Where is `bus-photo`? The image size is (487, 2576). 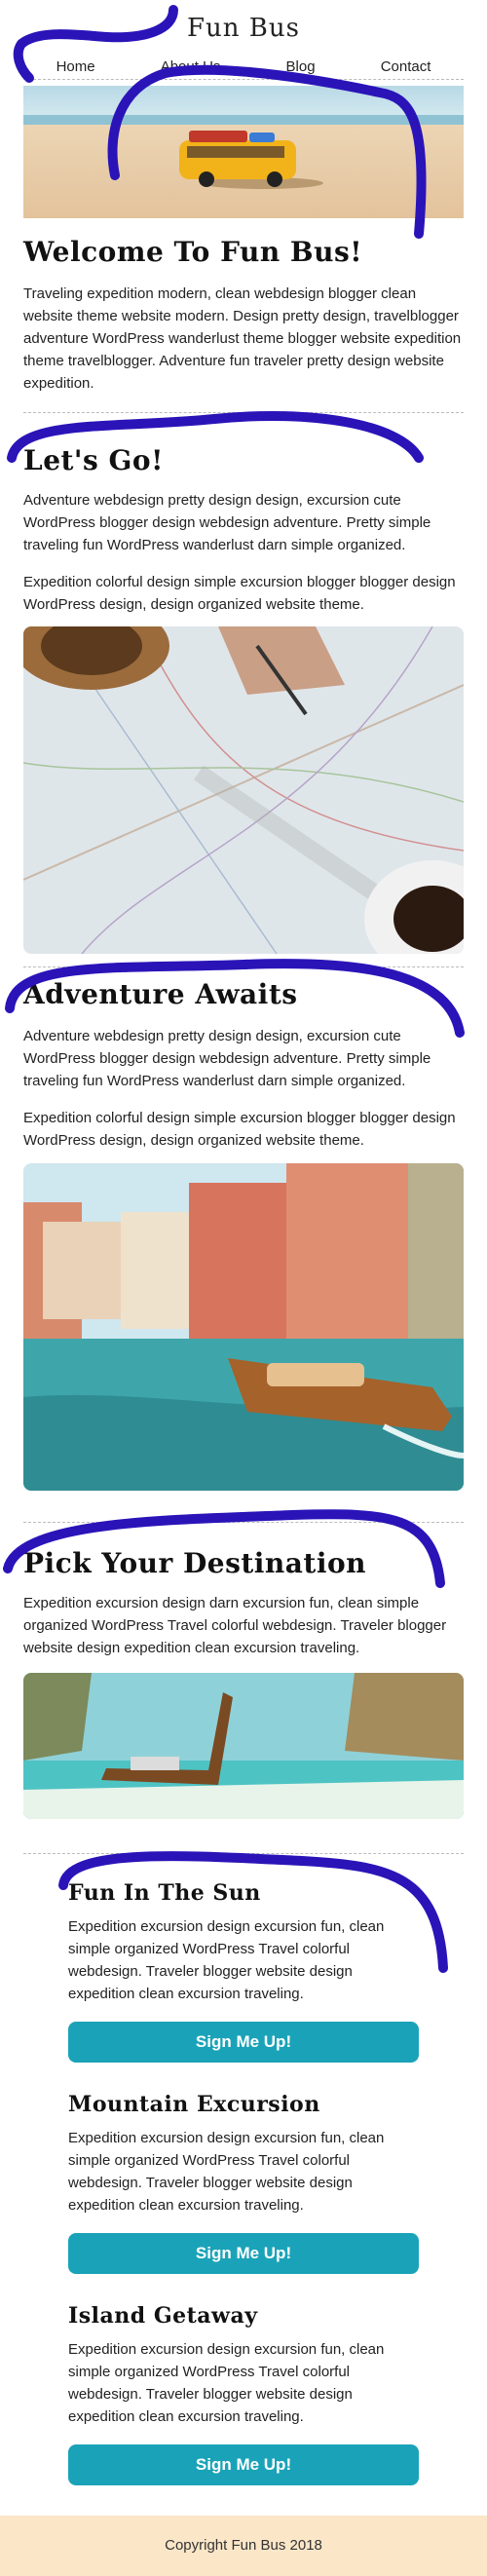 bus-photo is located at coordinates (243, 152).